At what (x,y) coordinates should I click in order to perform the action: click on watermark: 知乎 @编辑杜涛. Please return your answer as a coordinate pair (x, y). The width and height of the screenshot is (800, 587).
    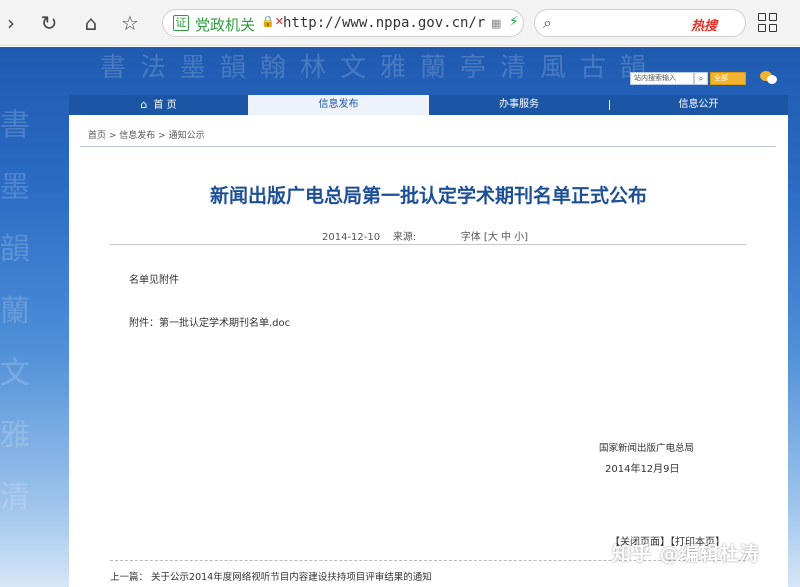
    Looking at the image, I should click on (686, 554).